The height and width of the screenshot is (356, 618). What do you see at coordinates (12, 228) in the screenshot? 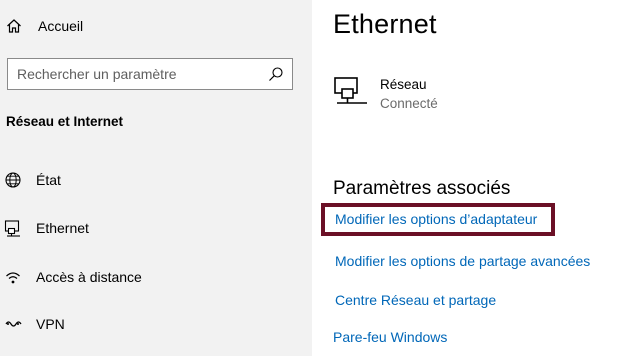
I see `ethernet-icon` at bounding box center [12, 228].